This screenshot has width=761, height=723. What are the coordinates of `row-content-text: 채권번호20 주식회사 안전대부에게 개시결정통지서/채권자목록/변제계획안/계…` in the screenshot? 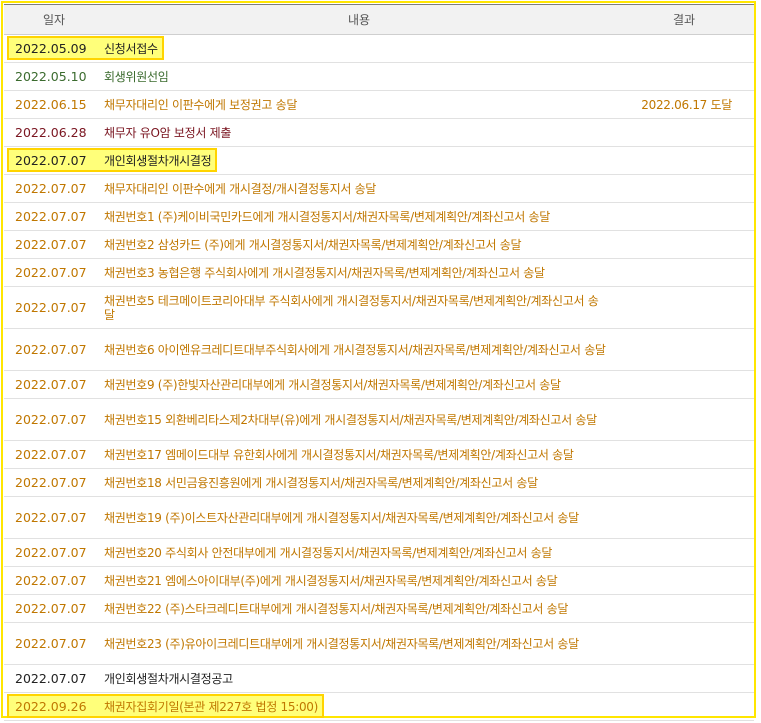 It's located at (328, 552).